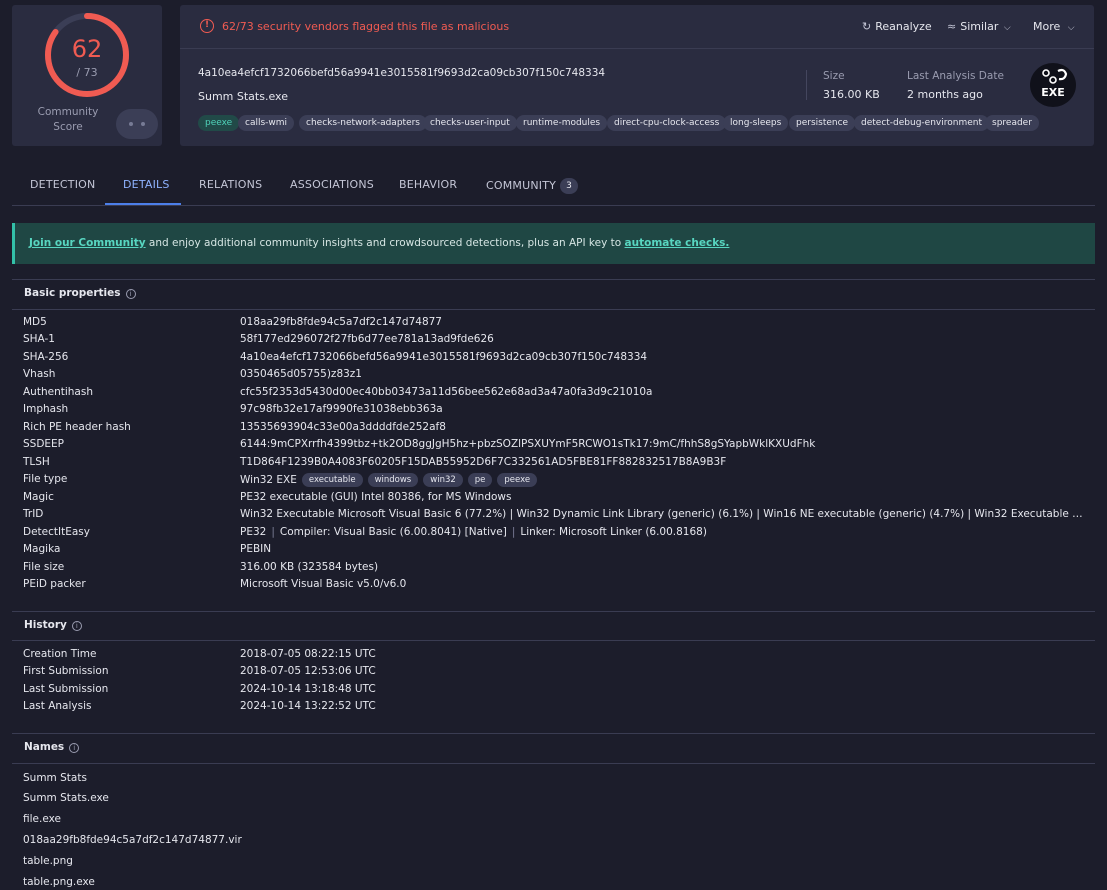 This screenshot has width=1107, height=890. What do you see at coordinates (470, 123) in the screenshot?
I see `tag-checks-user-input: checks-user-input` at bounding box center [470, 123].